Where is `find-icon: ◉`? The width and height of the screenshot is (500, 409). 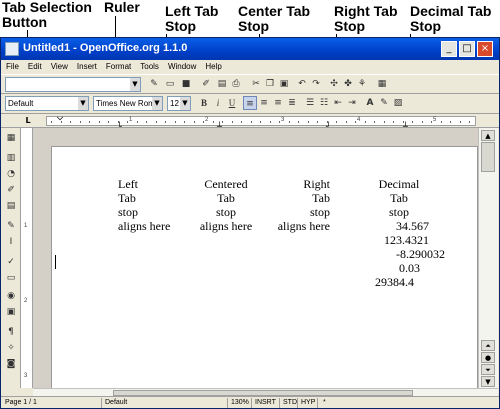
find-icon: ◉ is located at coordinates (11, 296).